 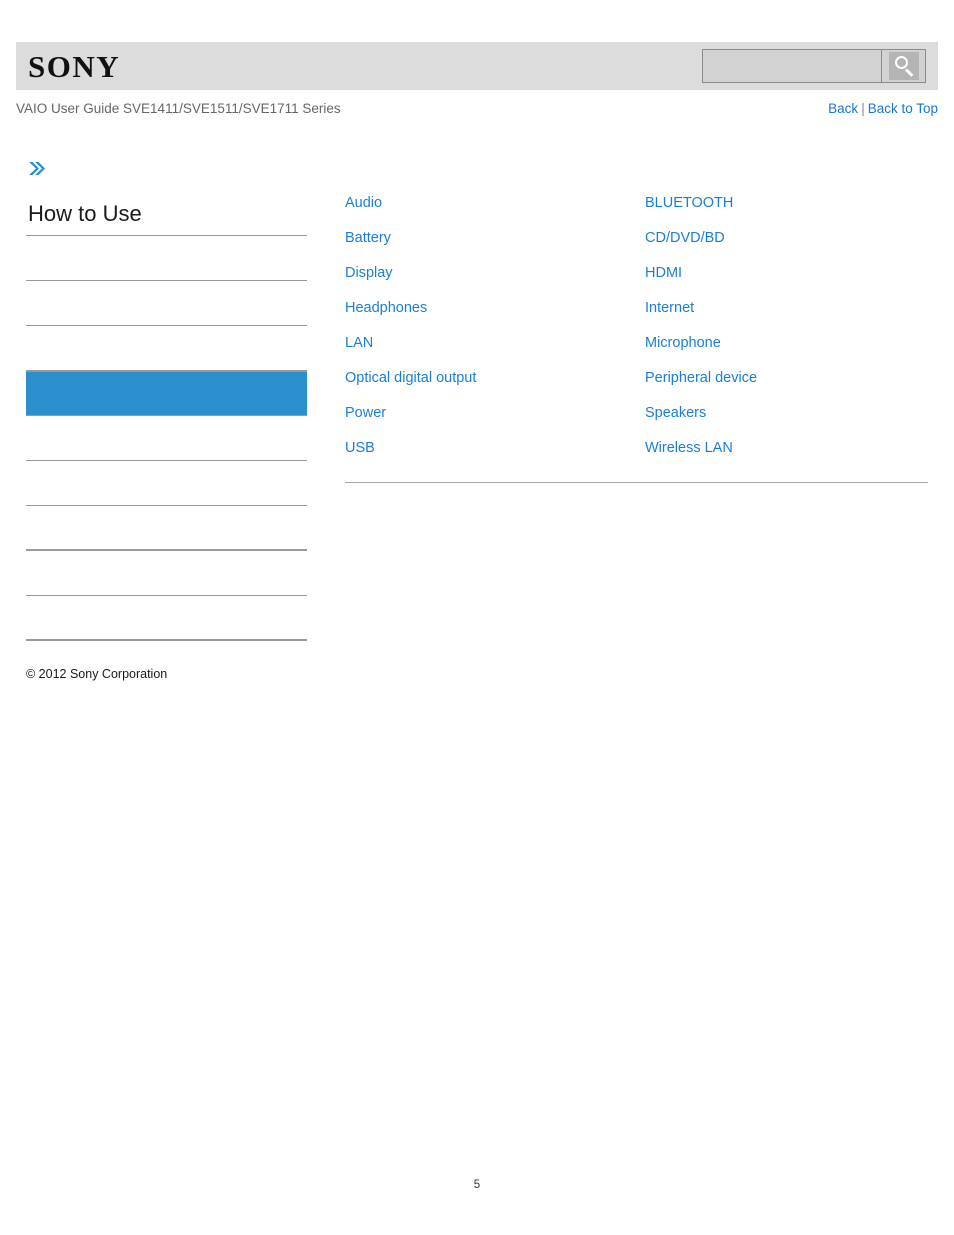 I want to click on sidebar-nav-list, so click(x=166, y=439).